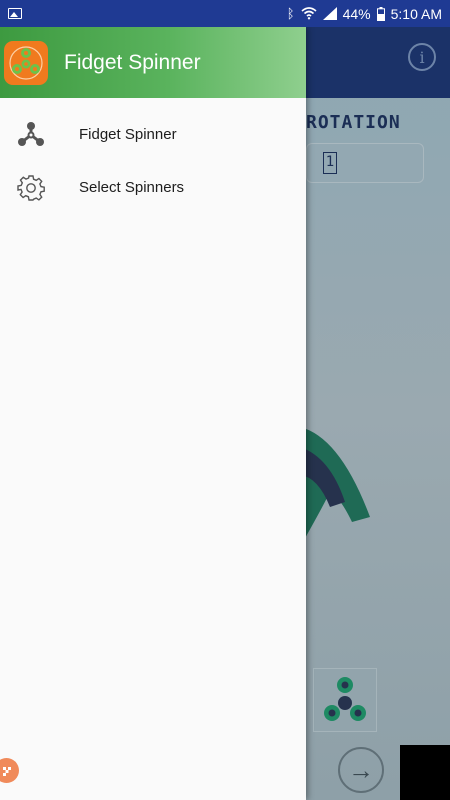 This screenshot has height=800, width=450. I want to click on image-icon, so click(15, 13).